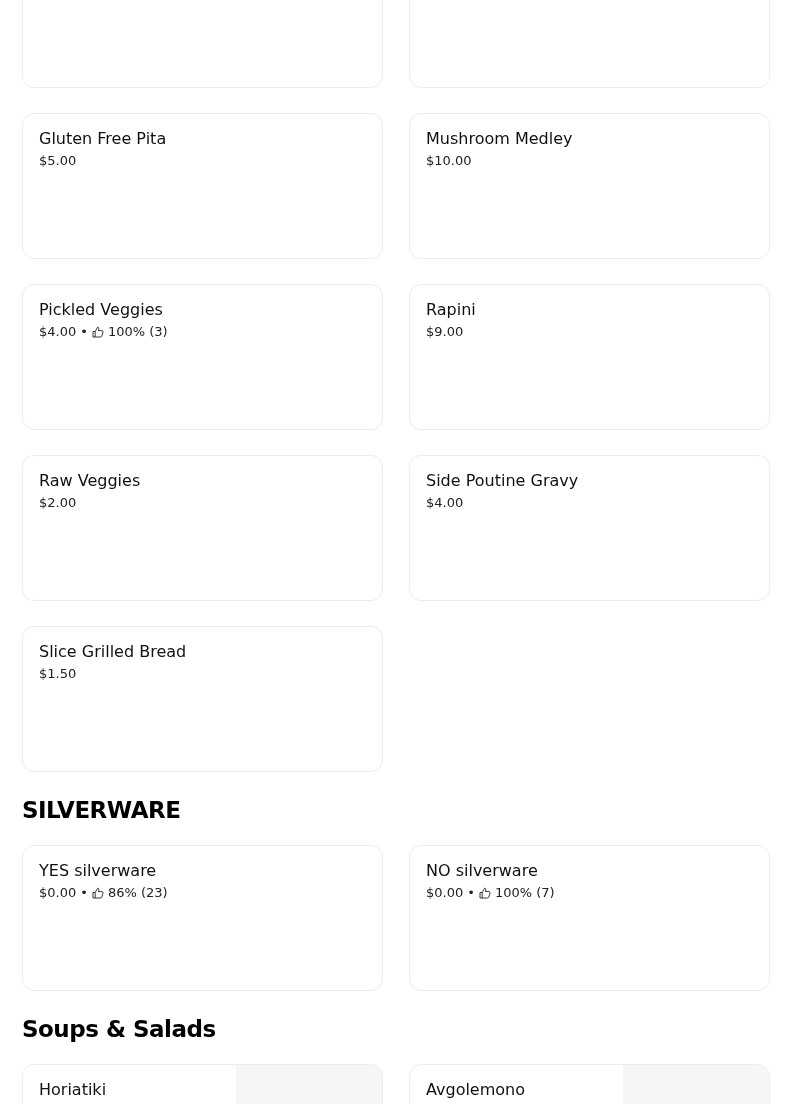  What do you see at coordinates (202, 528) in the screenshot?
I see `item-card: Raw Veggies $2.00` at bounding box center [202, 528].